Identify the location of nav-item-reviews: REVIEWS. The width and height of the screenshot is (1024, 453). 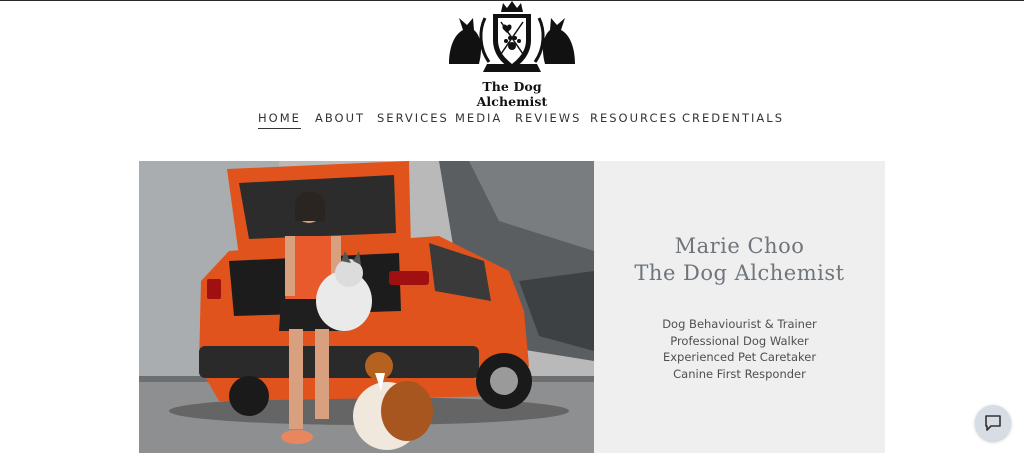
(548, 118).